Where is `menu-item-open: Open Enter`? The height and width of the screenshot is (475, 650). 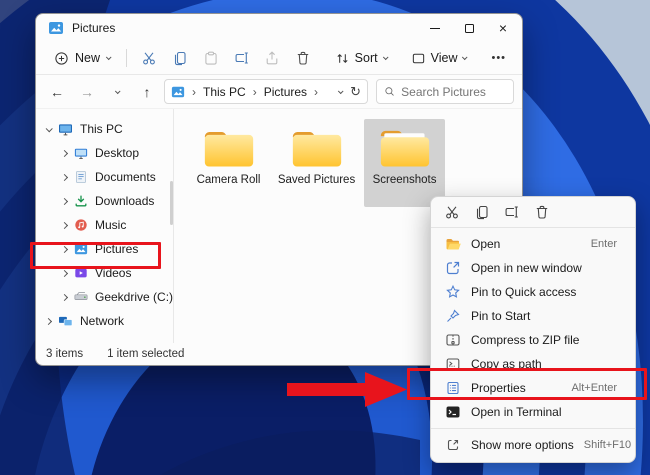
menu-item-open: Open Enter is located at coordinates (533, 244).